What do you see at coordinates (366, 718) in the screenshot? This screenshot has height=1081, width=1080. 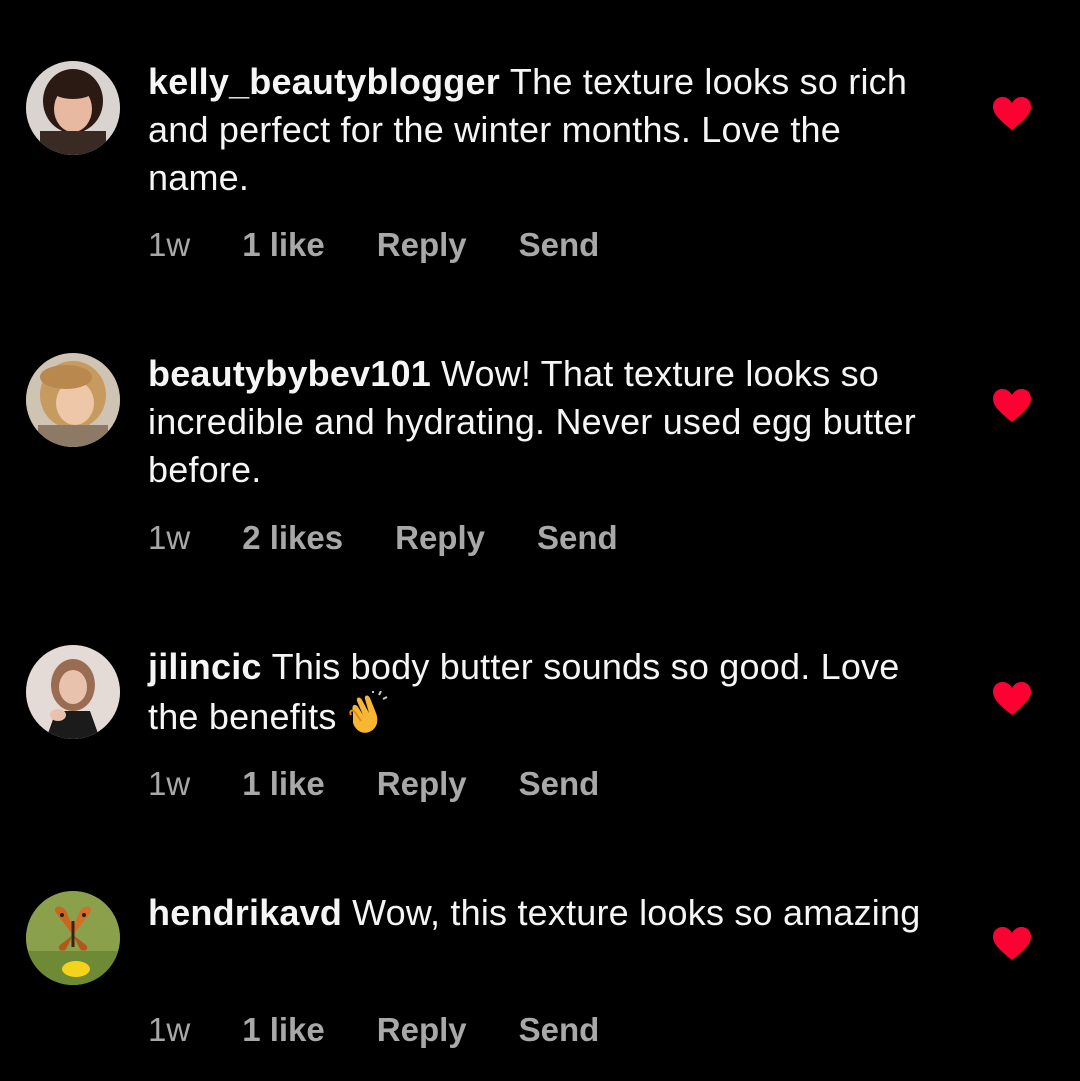 I see `clapping-hands-emoji-icon` at bounding box center [366, 718].